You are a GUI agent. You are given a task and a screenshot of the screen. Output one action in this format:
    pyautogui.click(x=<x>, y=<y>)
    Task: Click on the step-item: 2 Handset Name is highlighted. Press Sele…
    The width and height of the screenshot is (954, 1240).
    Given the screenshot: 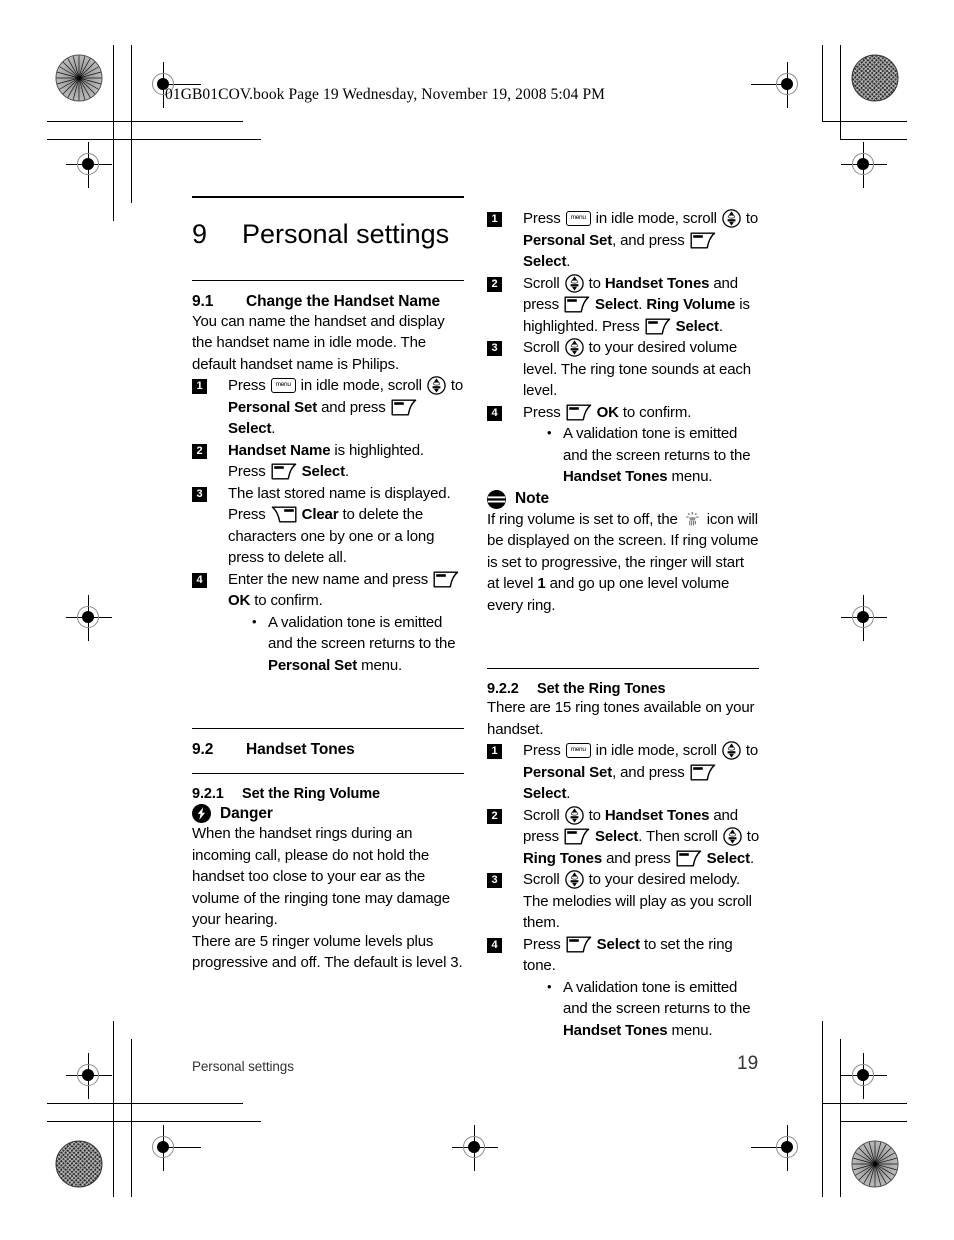 What is the action you would take?
    pyautogui.click(x=328, y=461)
    